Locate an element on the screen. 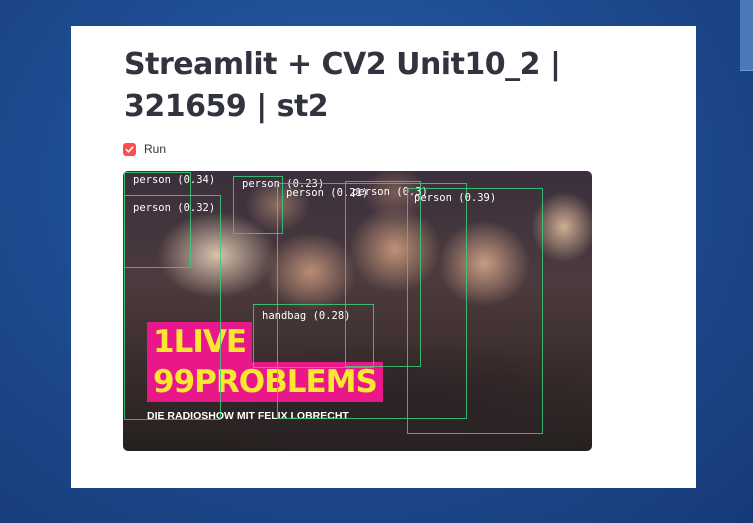 The image size is (753, 523). checkmark-icon is located at coordinates (129, 149).